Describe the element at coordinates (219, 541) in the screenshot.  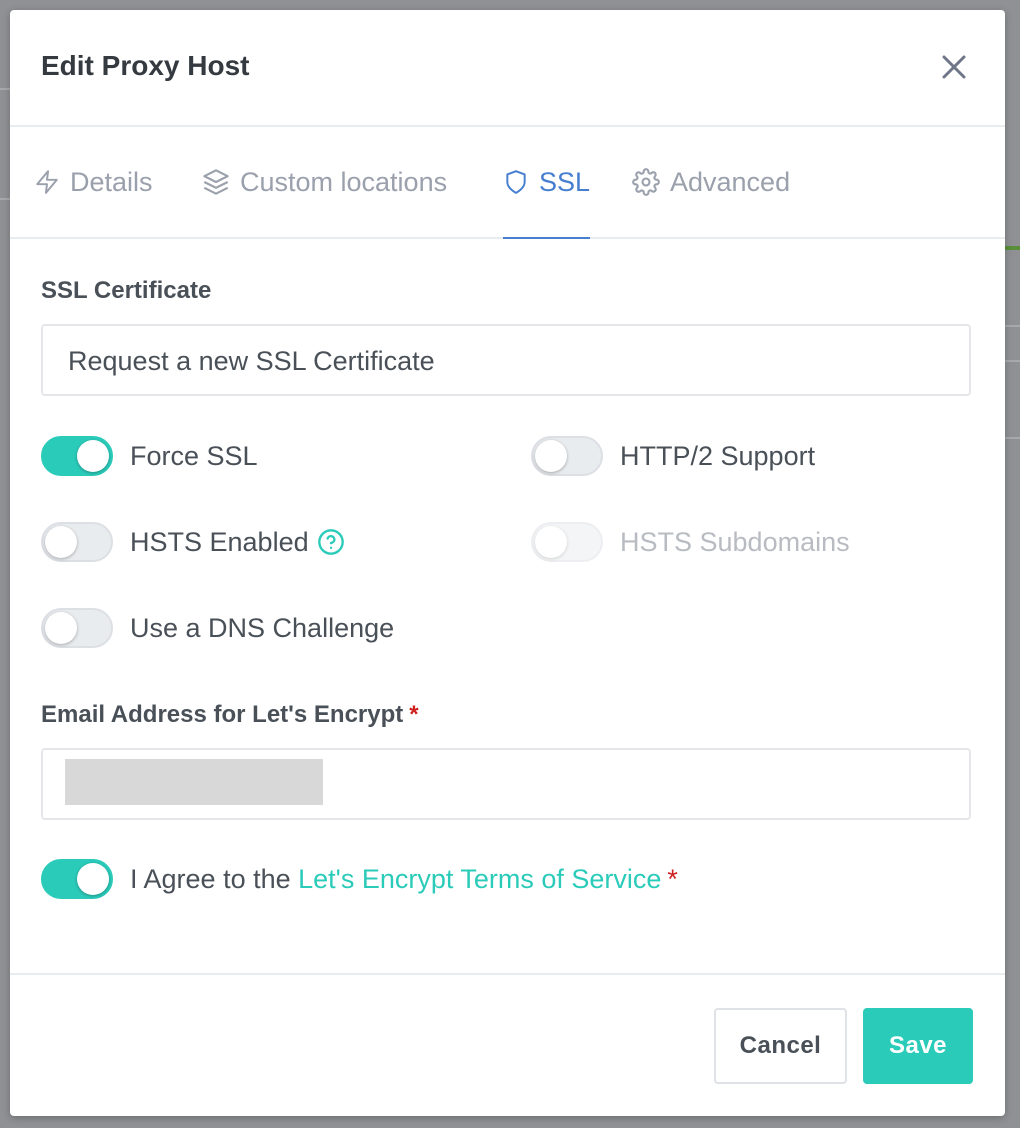
I see `hsts-enabled-label: HSTS Enabled` at that location.